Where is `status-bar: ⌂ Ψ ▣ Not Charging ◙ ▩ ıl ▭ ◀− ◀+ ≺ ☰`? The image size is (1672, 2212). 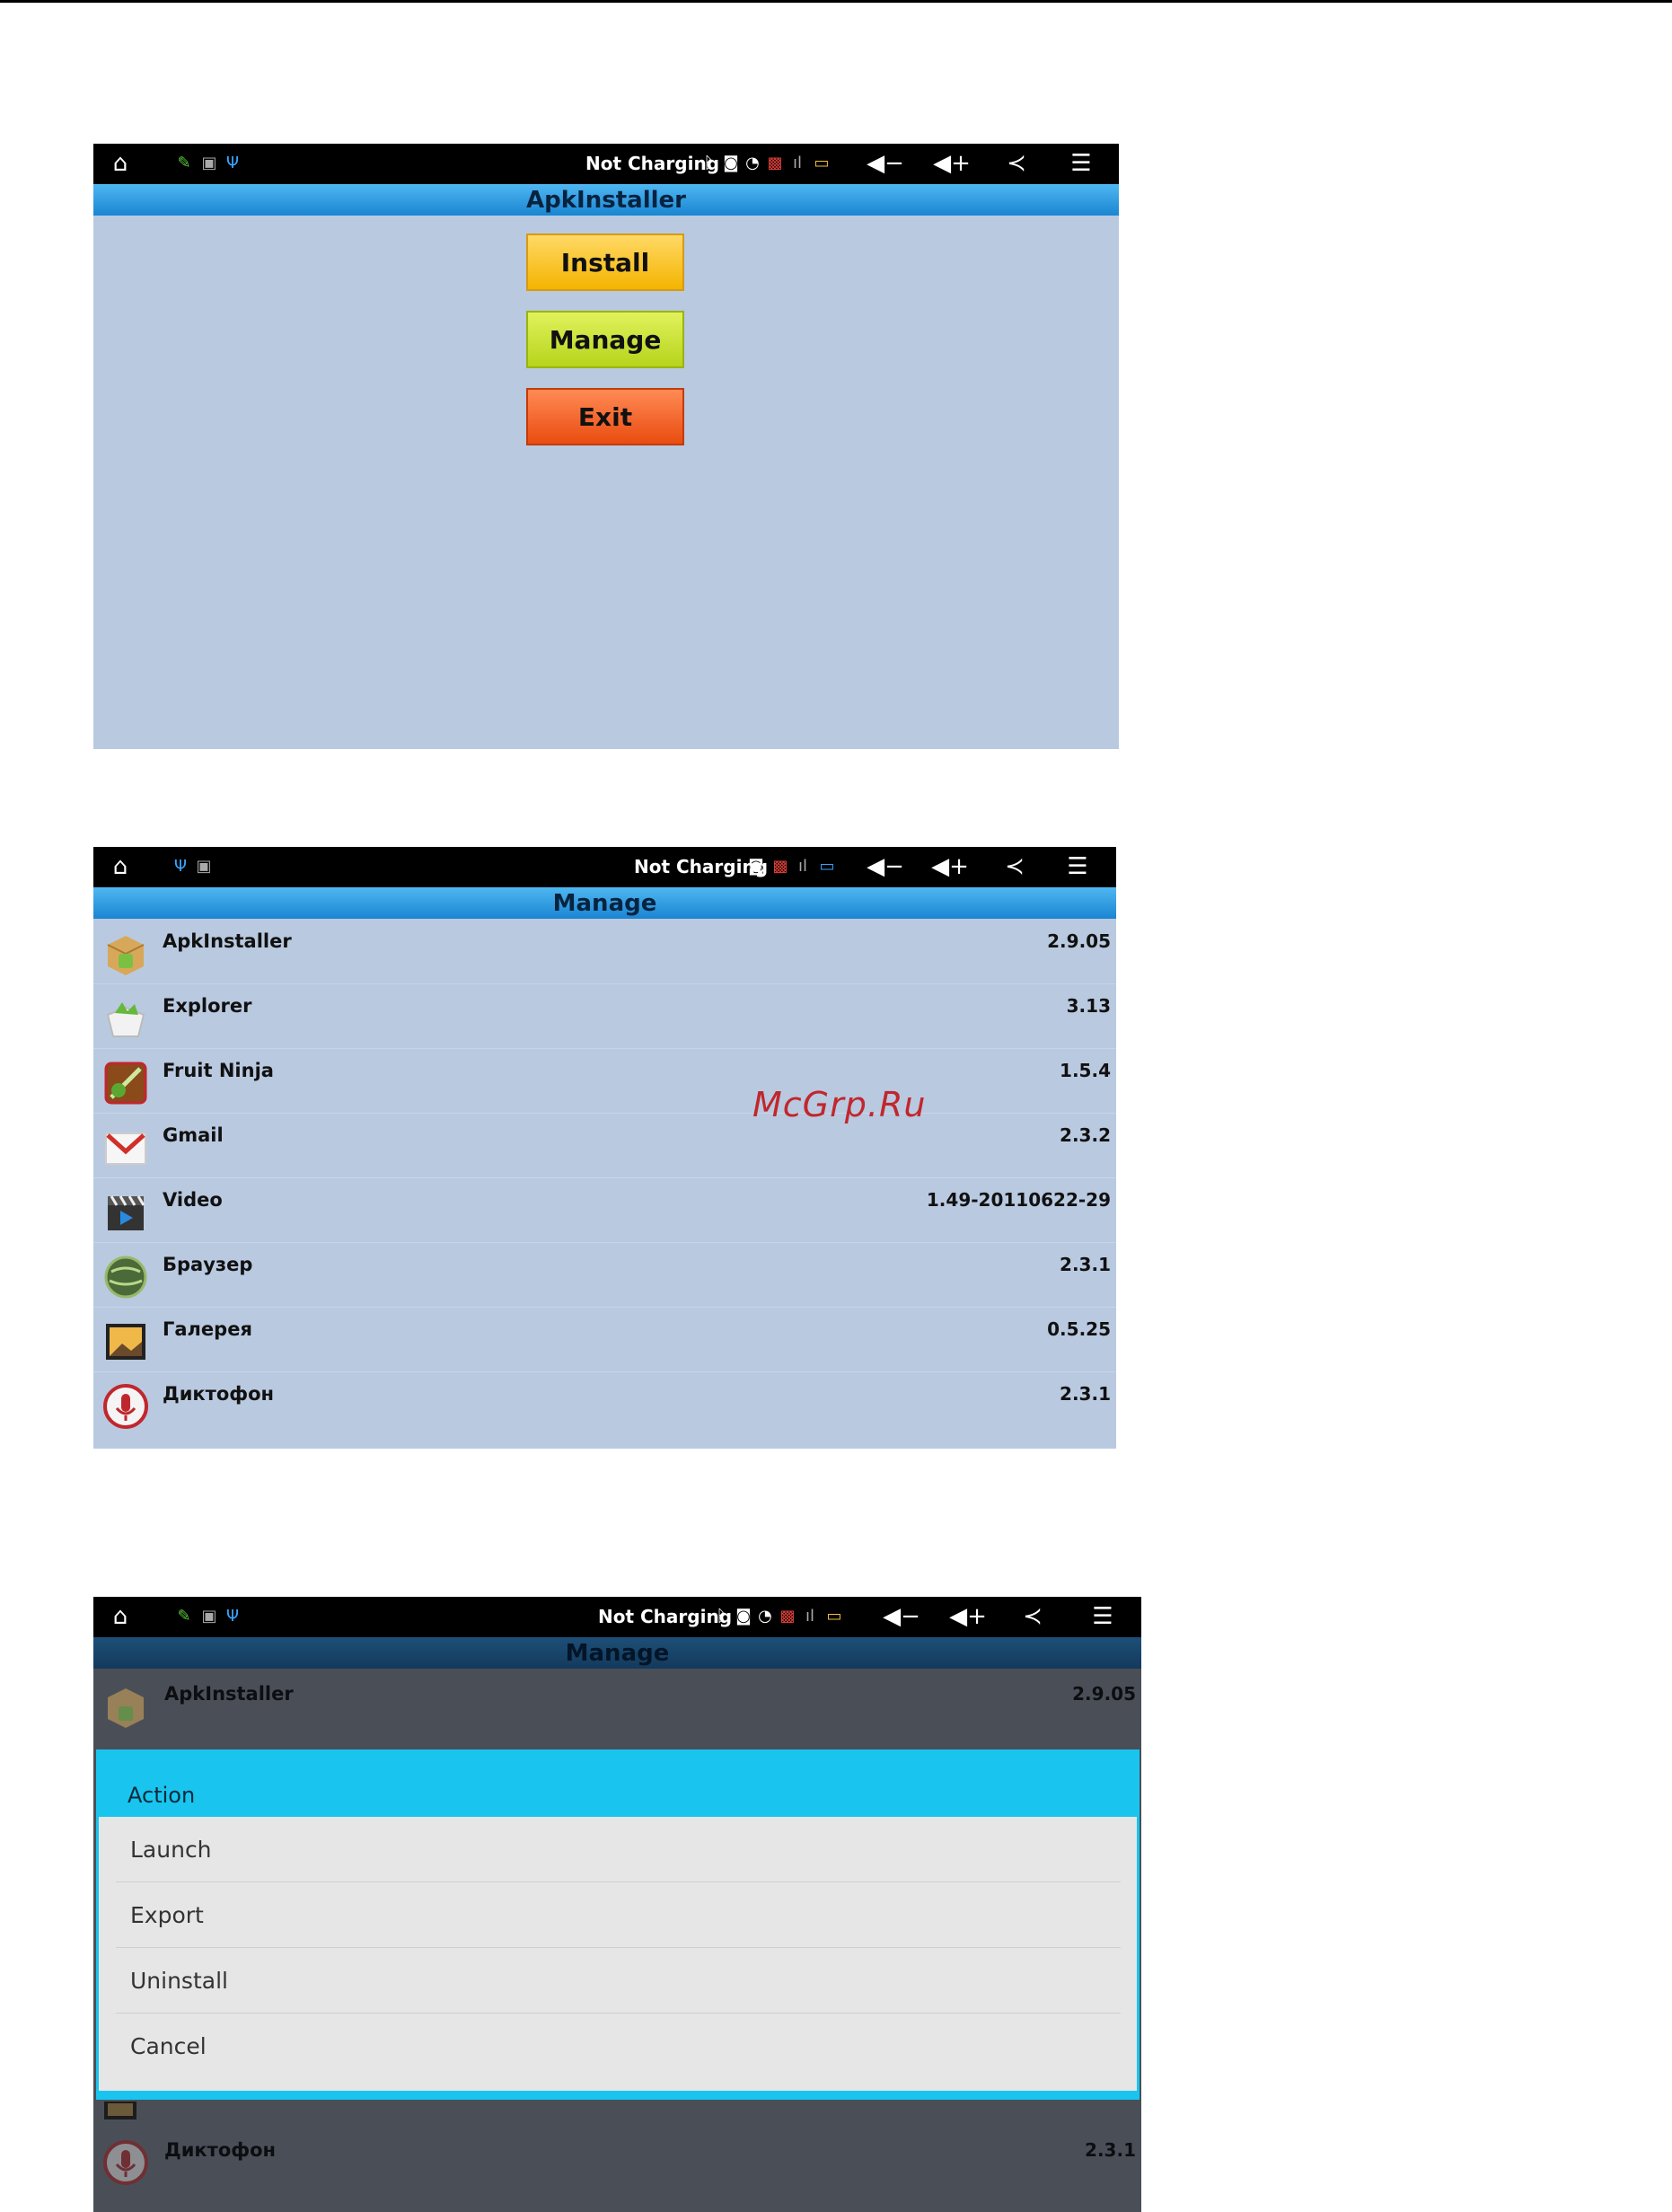
status-bar: ⌂ Ψ ▣ Not Charging ◙ ▩ ıl ▭ ◀− ◀+ ≺ ☰ is located at coordinates (604, 867).